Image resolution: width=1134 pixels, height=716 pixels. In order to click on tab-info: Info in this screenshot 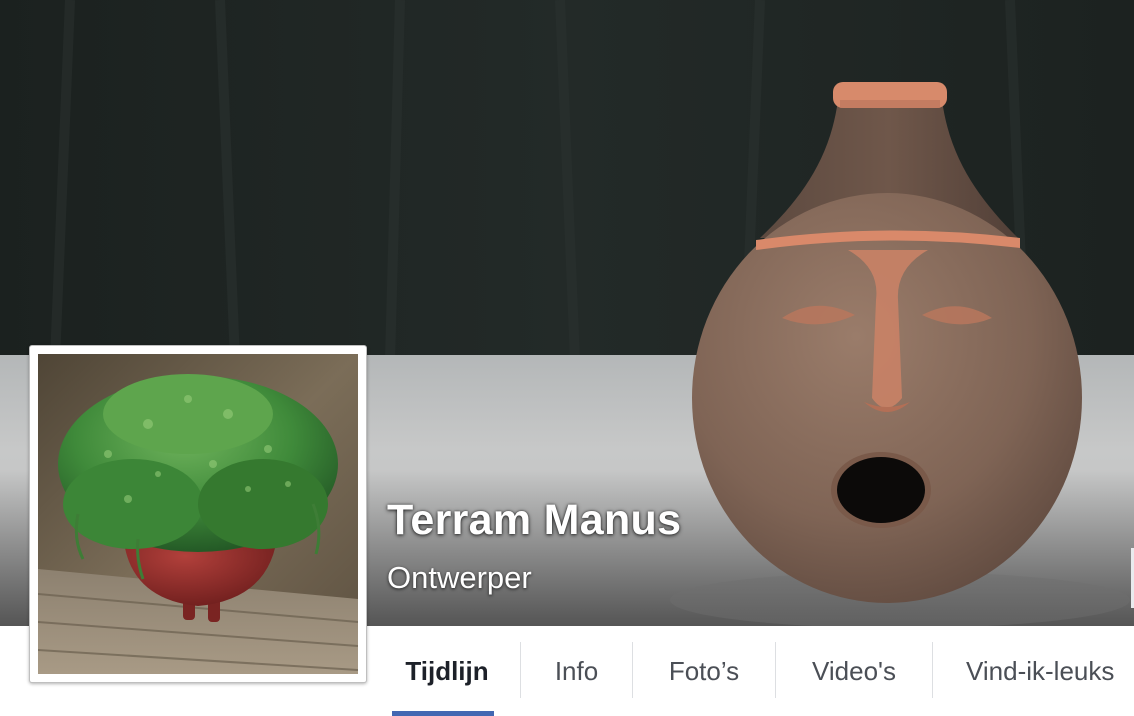, I will do `click(576, 671)`.